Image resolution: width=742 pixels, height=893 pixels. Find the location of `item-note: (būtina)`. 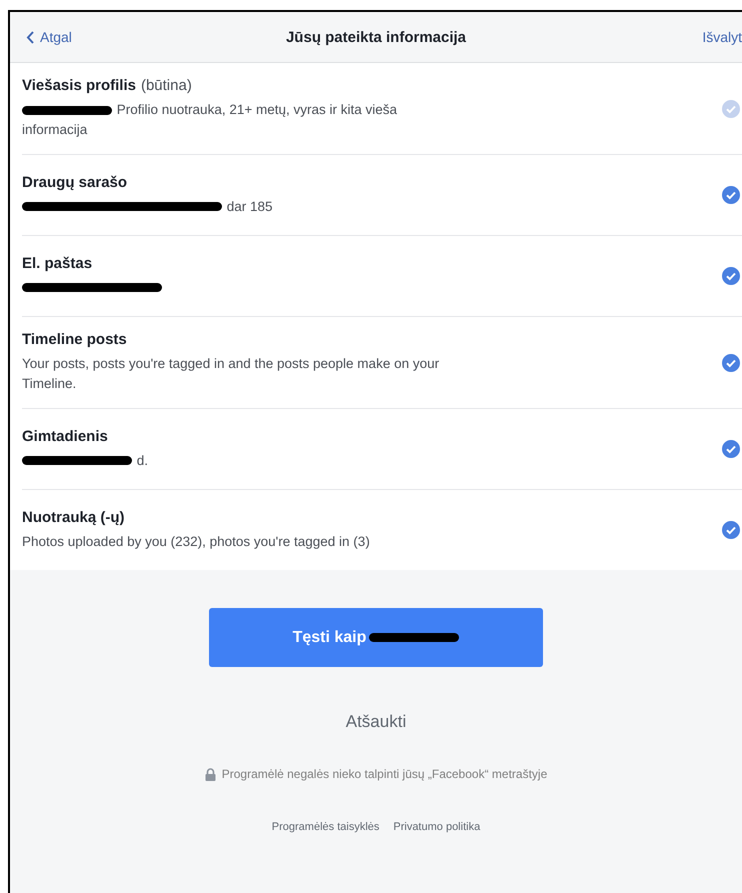

item-note: (būtina) is located at coordinates (166, 85).